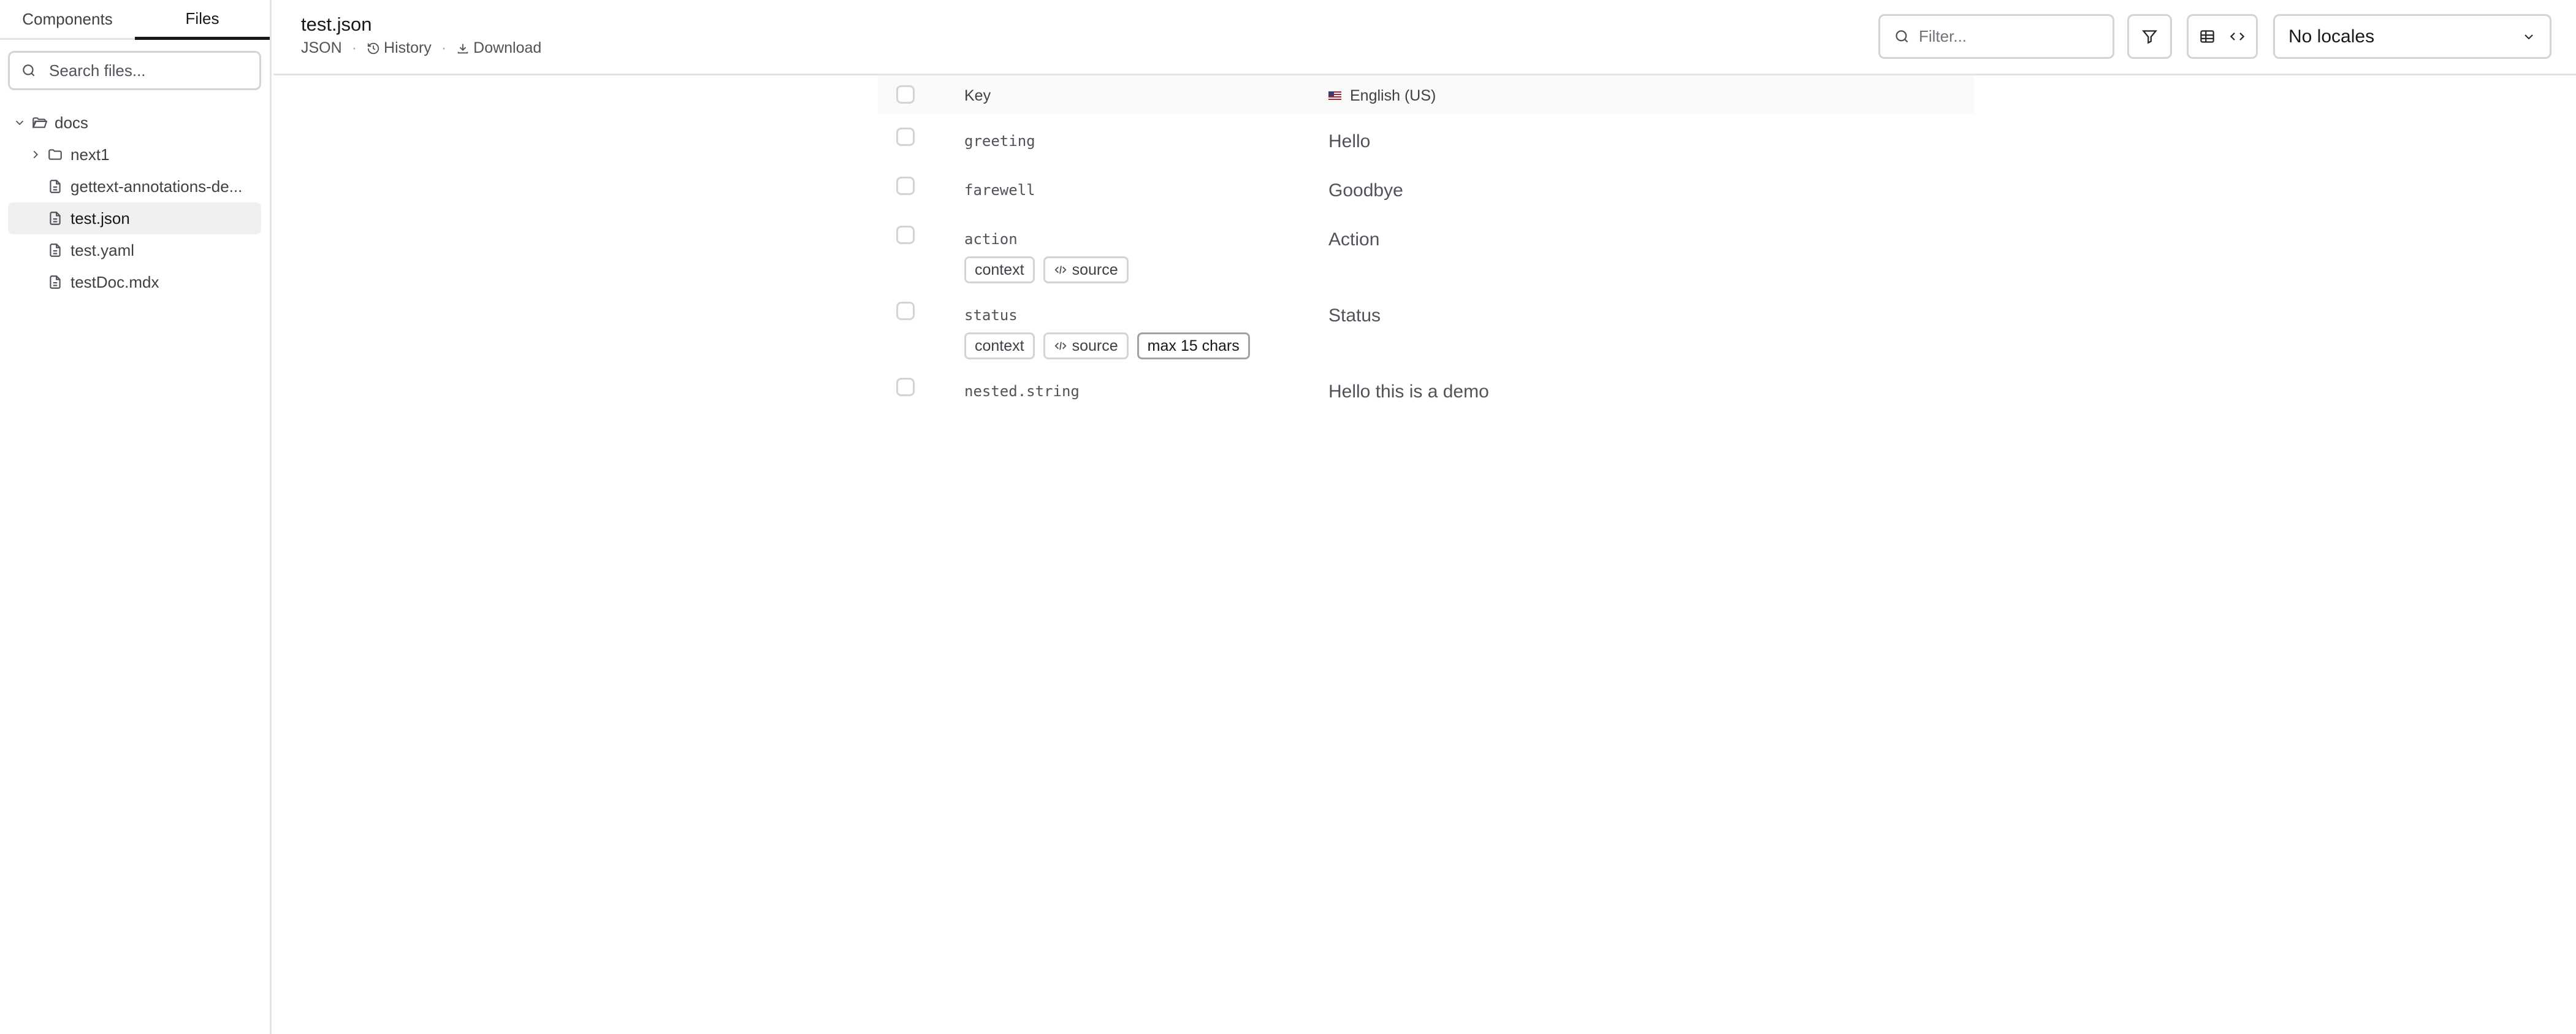 This screenshot has height=1034, width=2576. I want to click on row-badges: context source max 15 chars, so click(1107, 345).